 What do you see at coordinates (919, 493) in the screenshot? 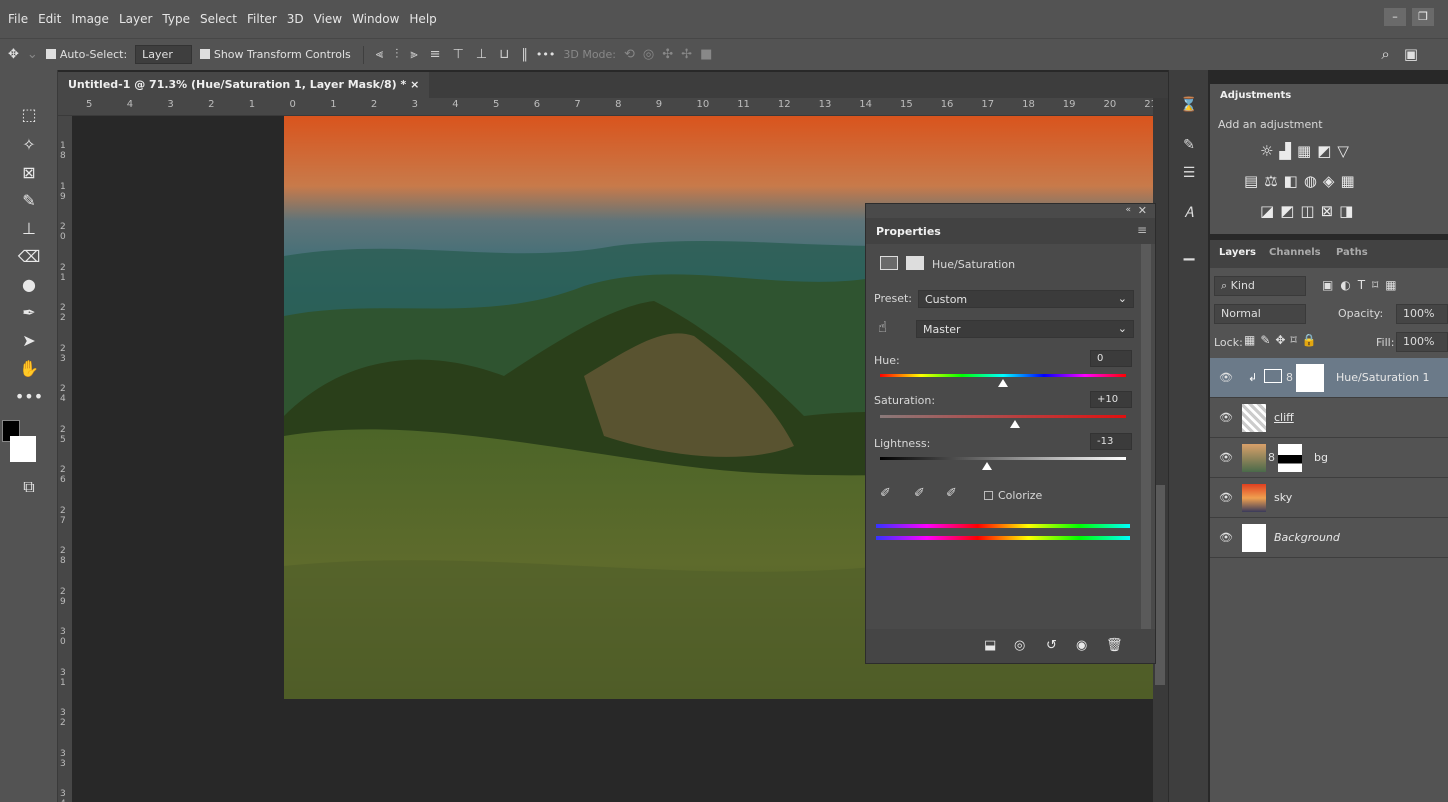
I see `eyedropper-add-icon: ✐` at bounding box center [919, 493].